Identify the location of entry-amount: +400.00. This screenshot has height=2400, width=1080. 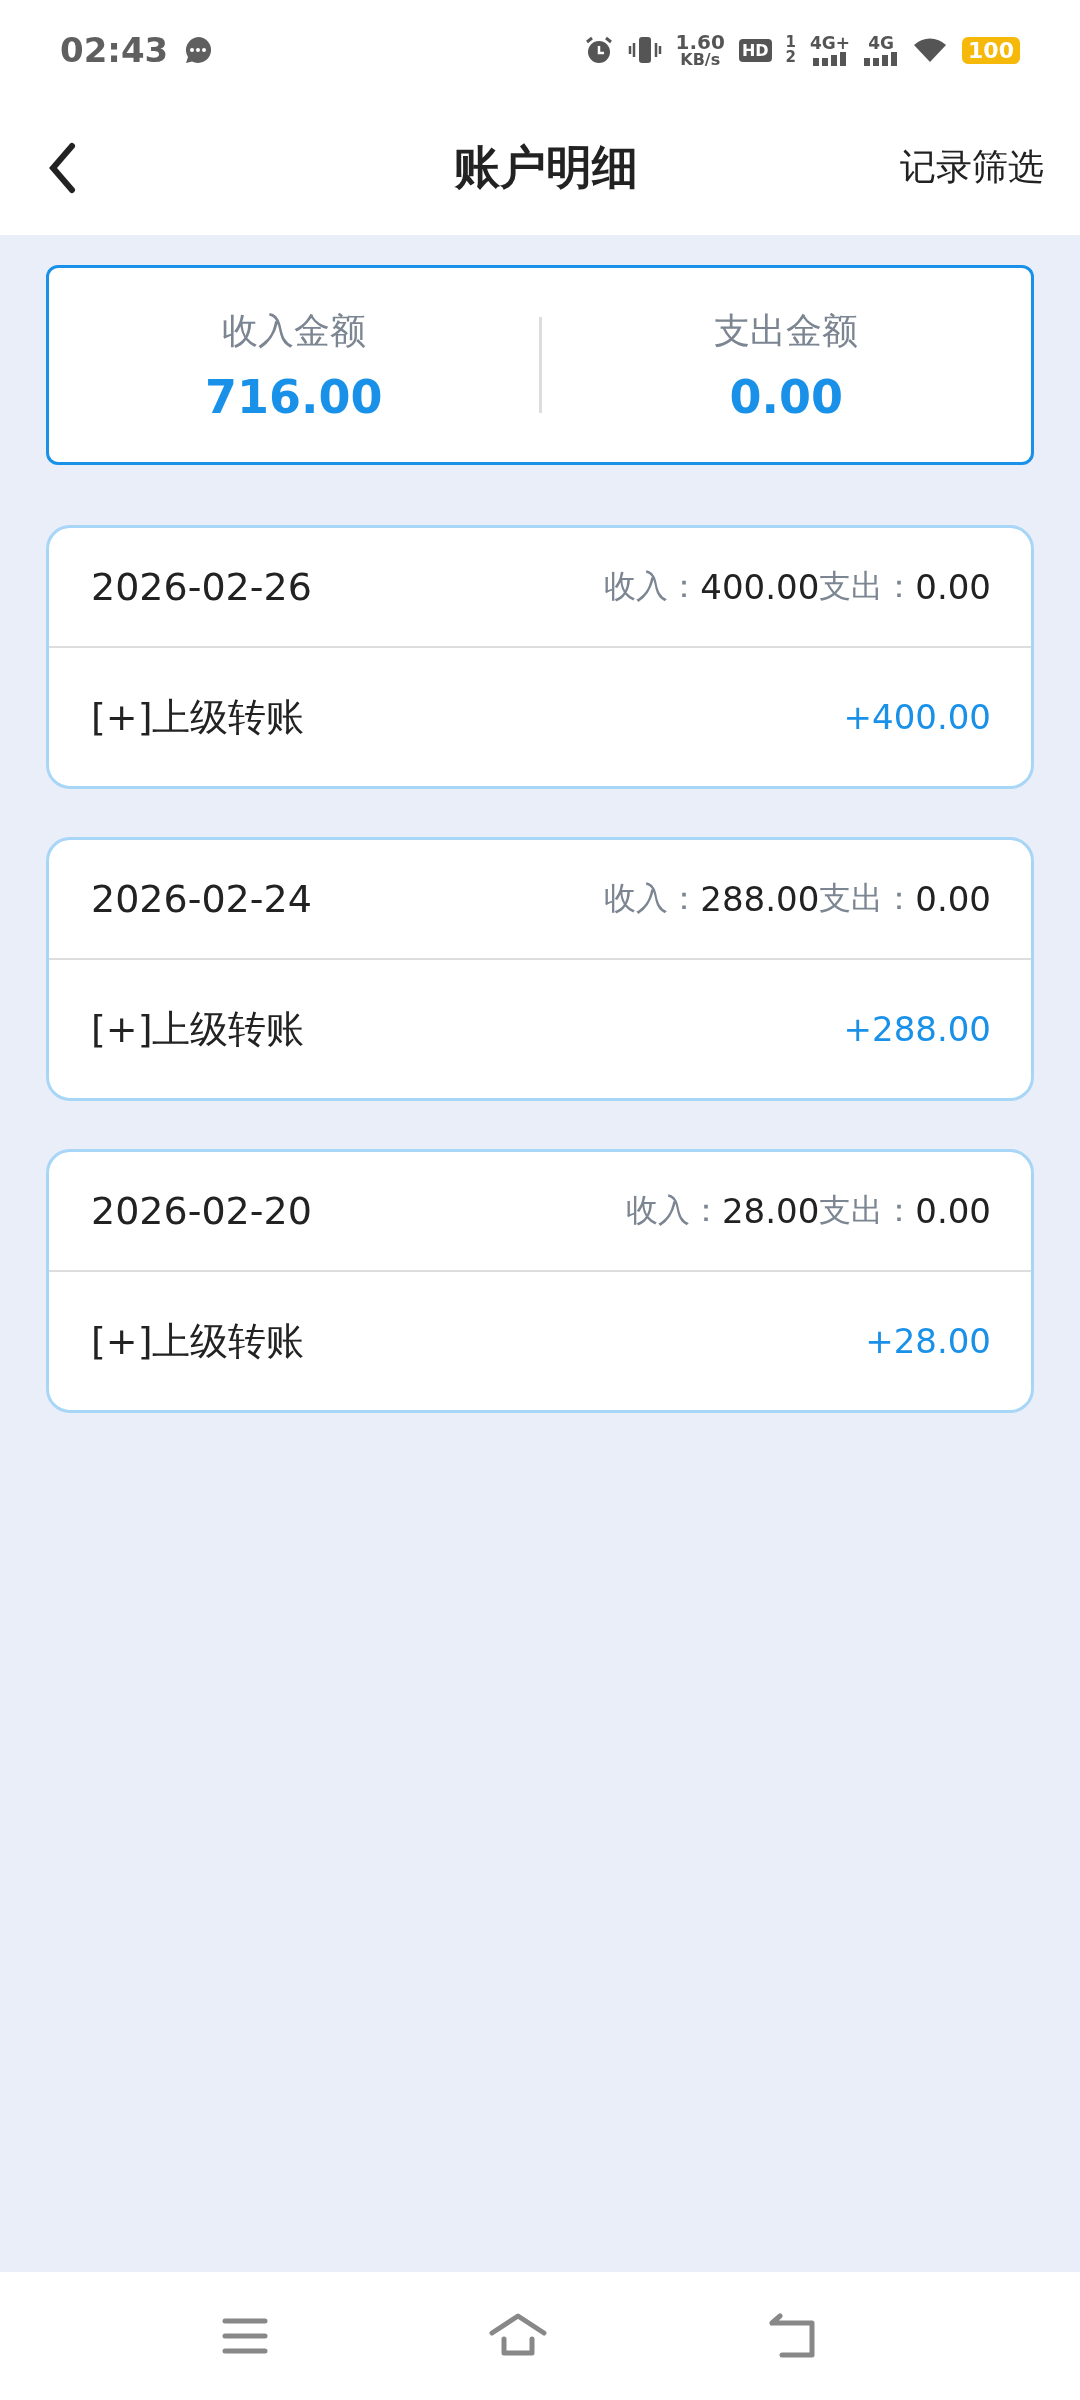
(917, 717).